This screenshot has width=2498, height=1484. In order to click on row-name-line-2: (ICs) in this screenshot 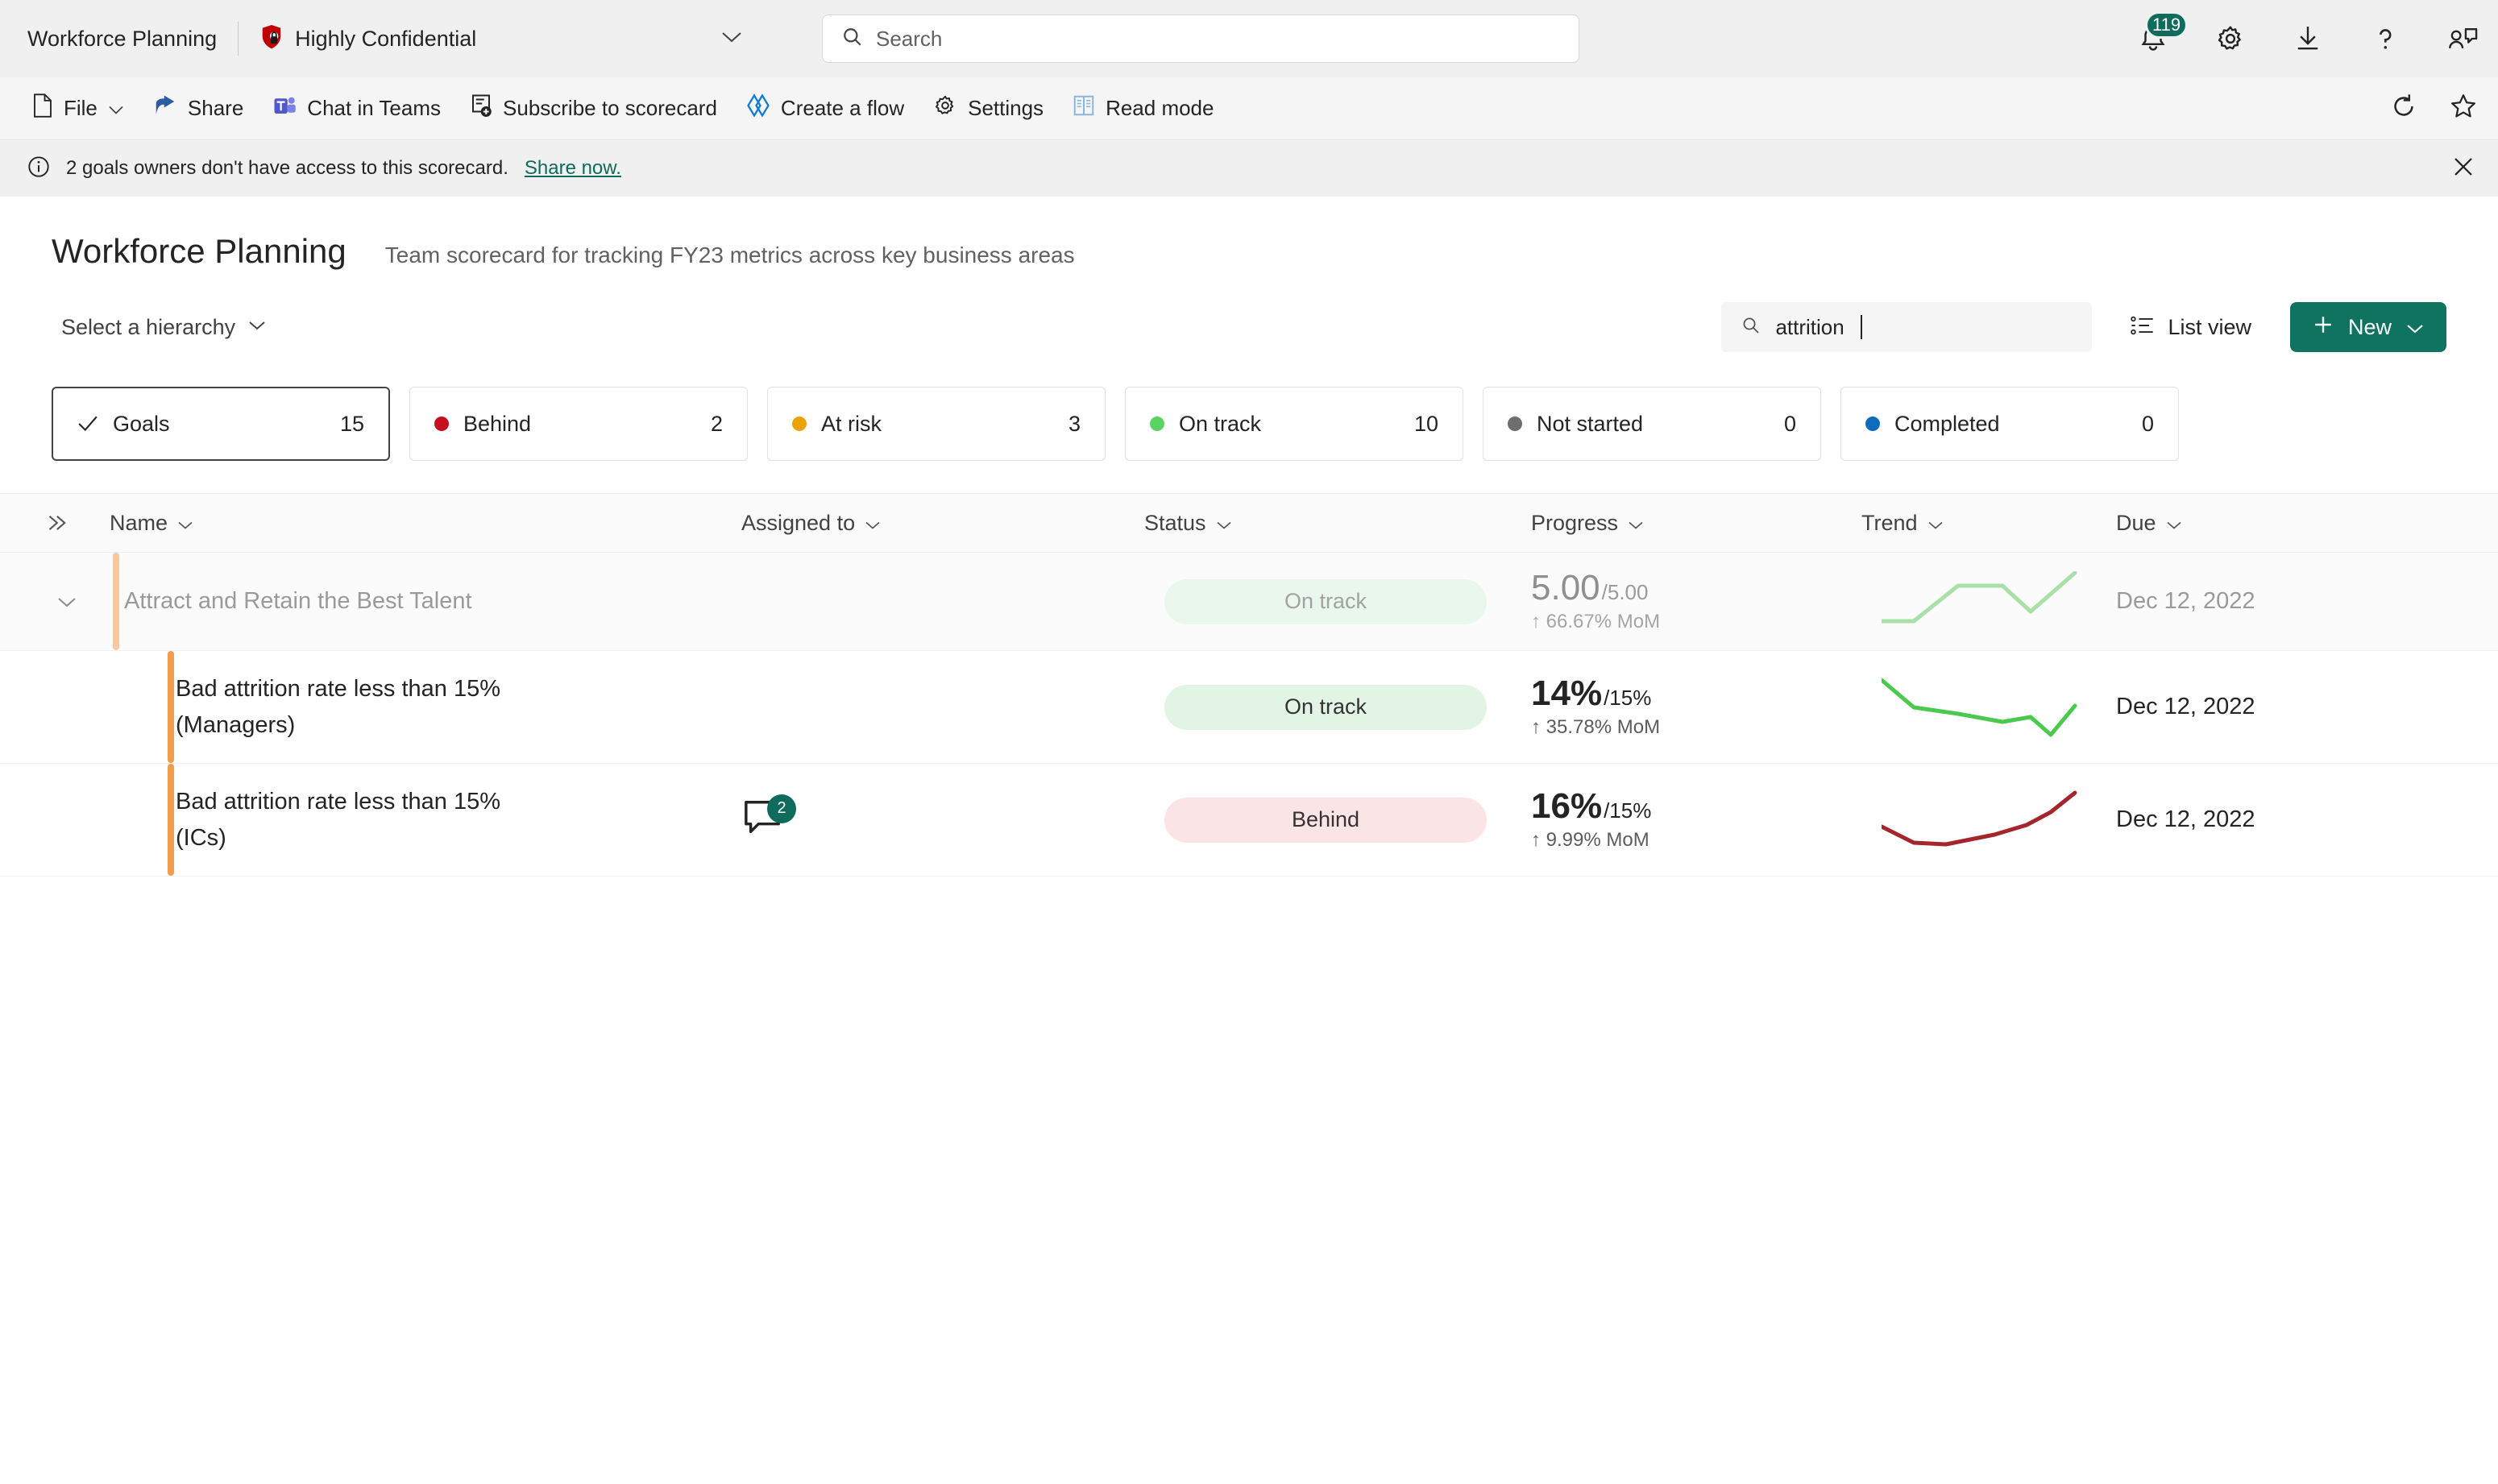, I will do `click(201, 837)`.